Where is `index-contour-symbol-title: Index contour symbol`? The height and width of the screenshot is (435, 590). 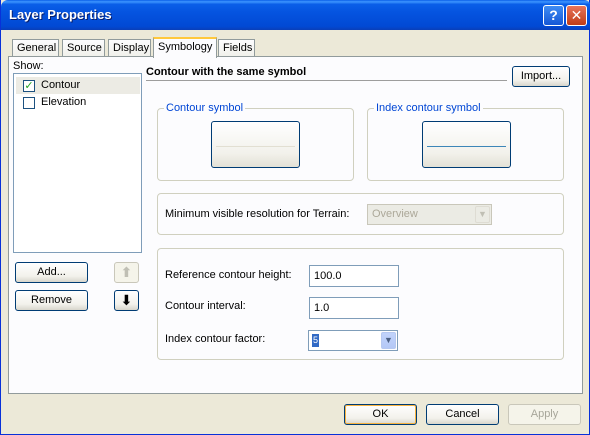 index-contour-symbol-title: Index contour symbol is located at coordinates (428, 108).